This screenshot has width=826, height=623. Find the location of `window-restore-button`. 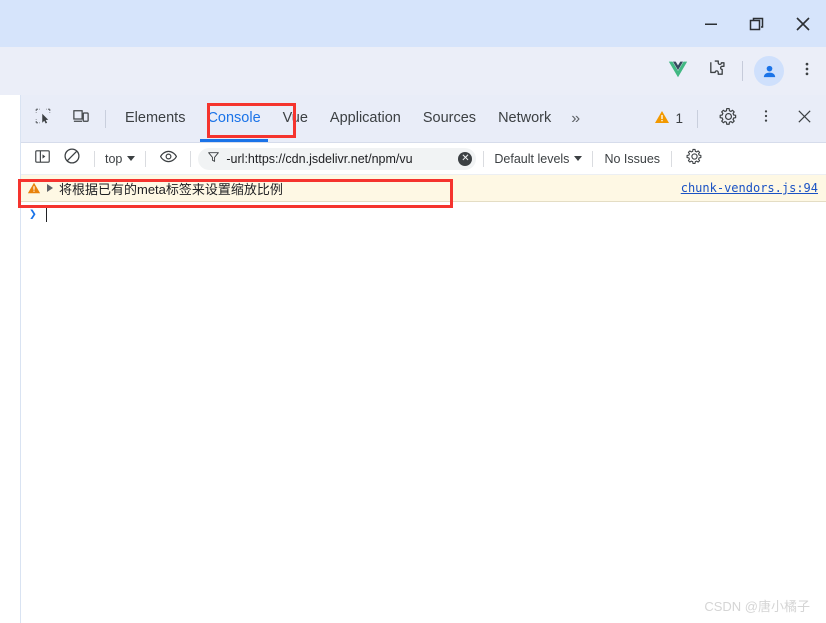

window-restore-button is located at coordinates (757, 24).